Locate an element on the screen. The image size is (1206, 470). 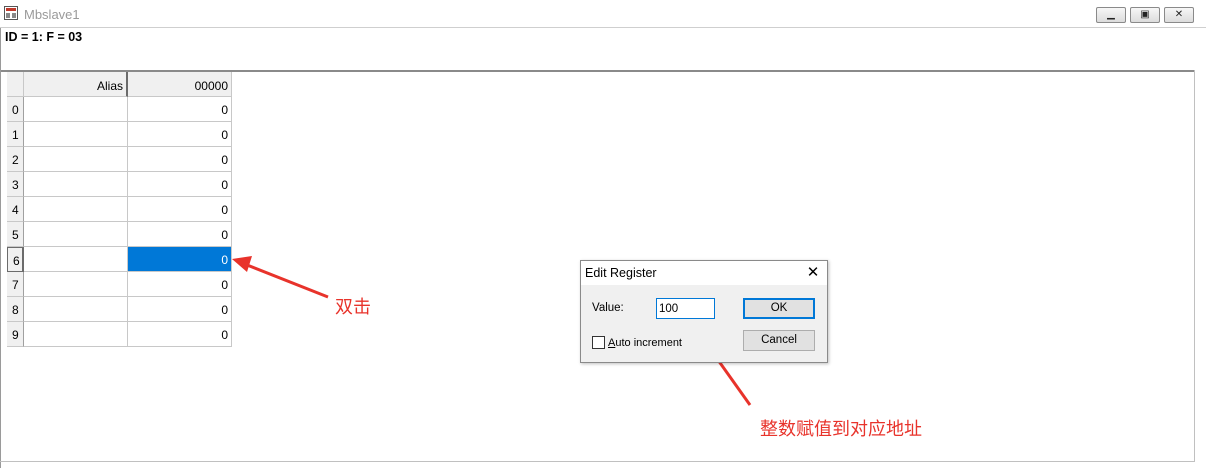
dialog-titlebar: Edit Register ✕ is located at coordinates (704, 273).